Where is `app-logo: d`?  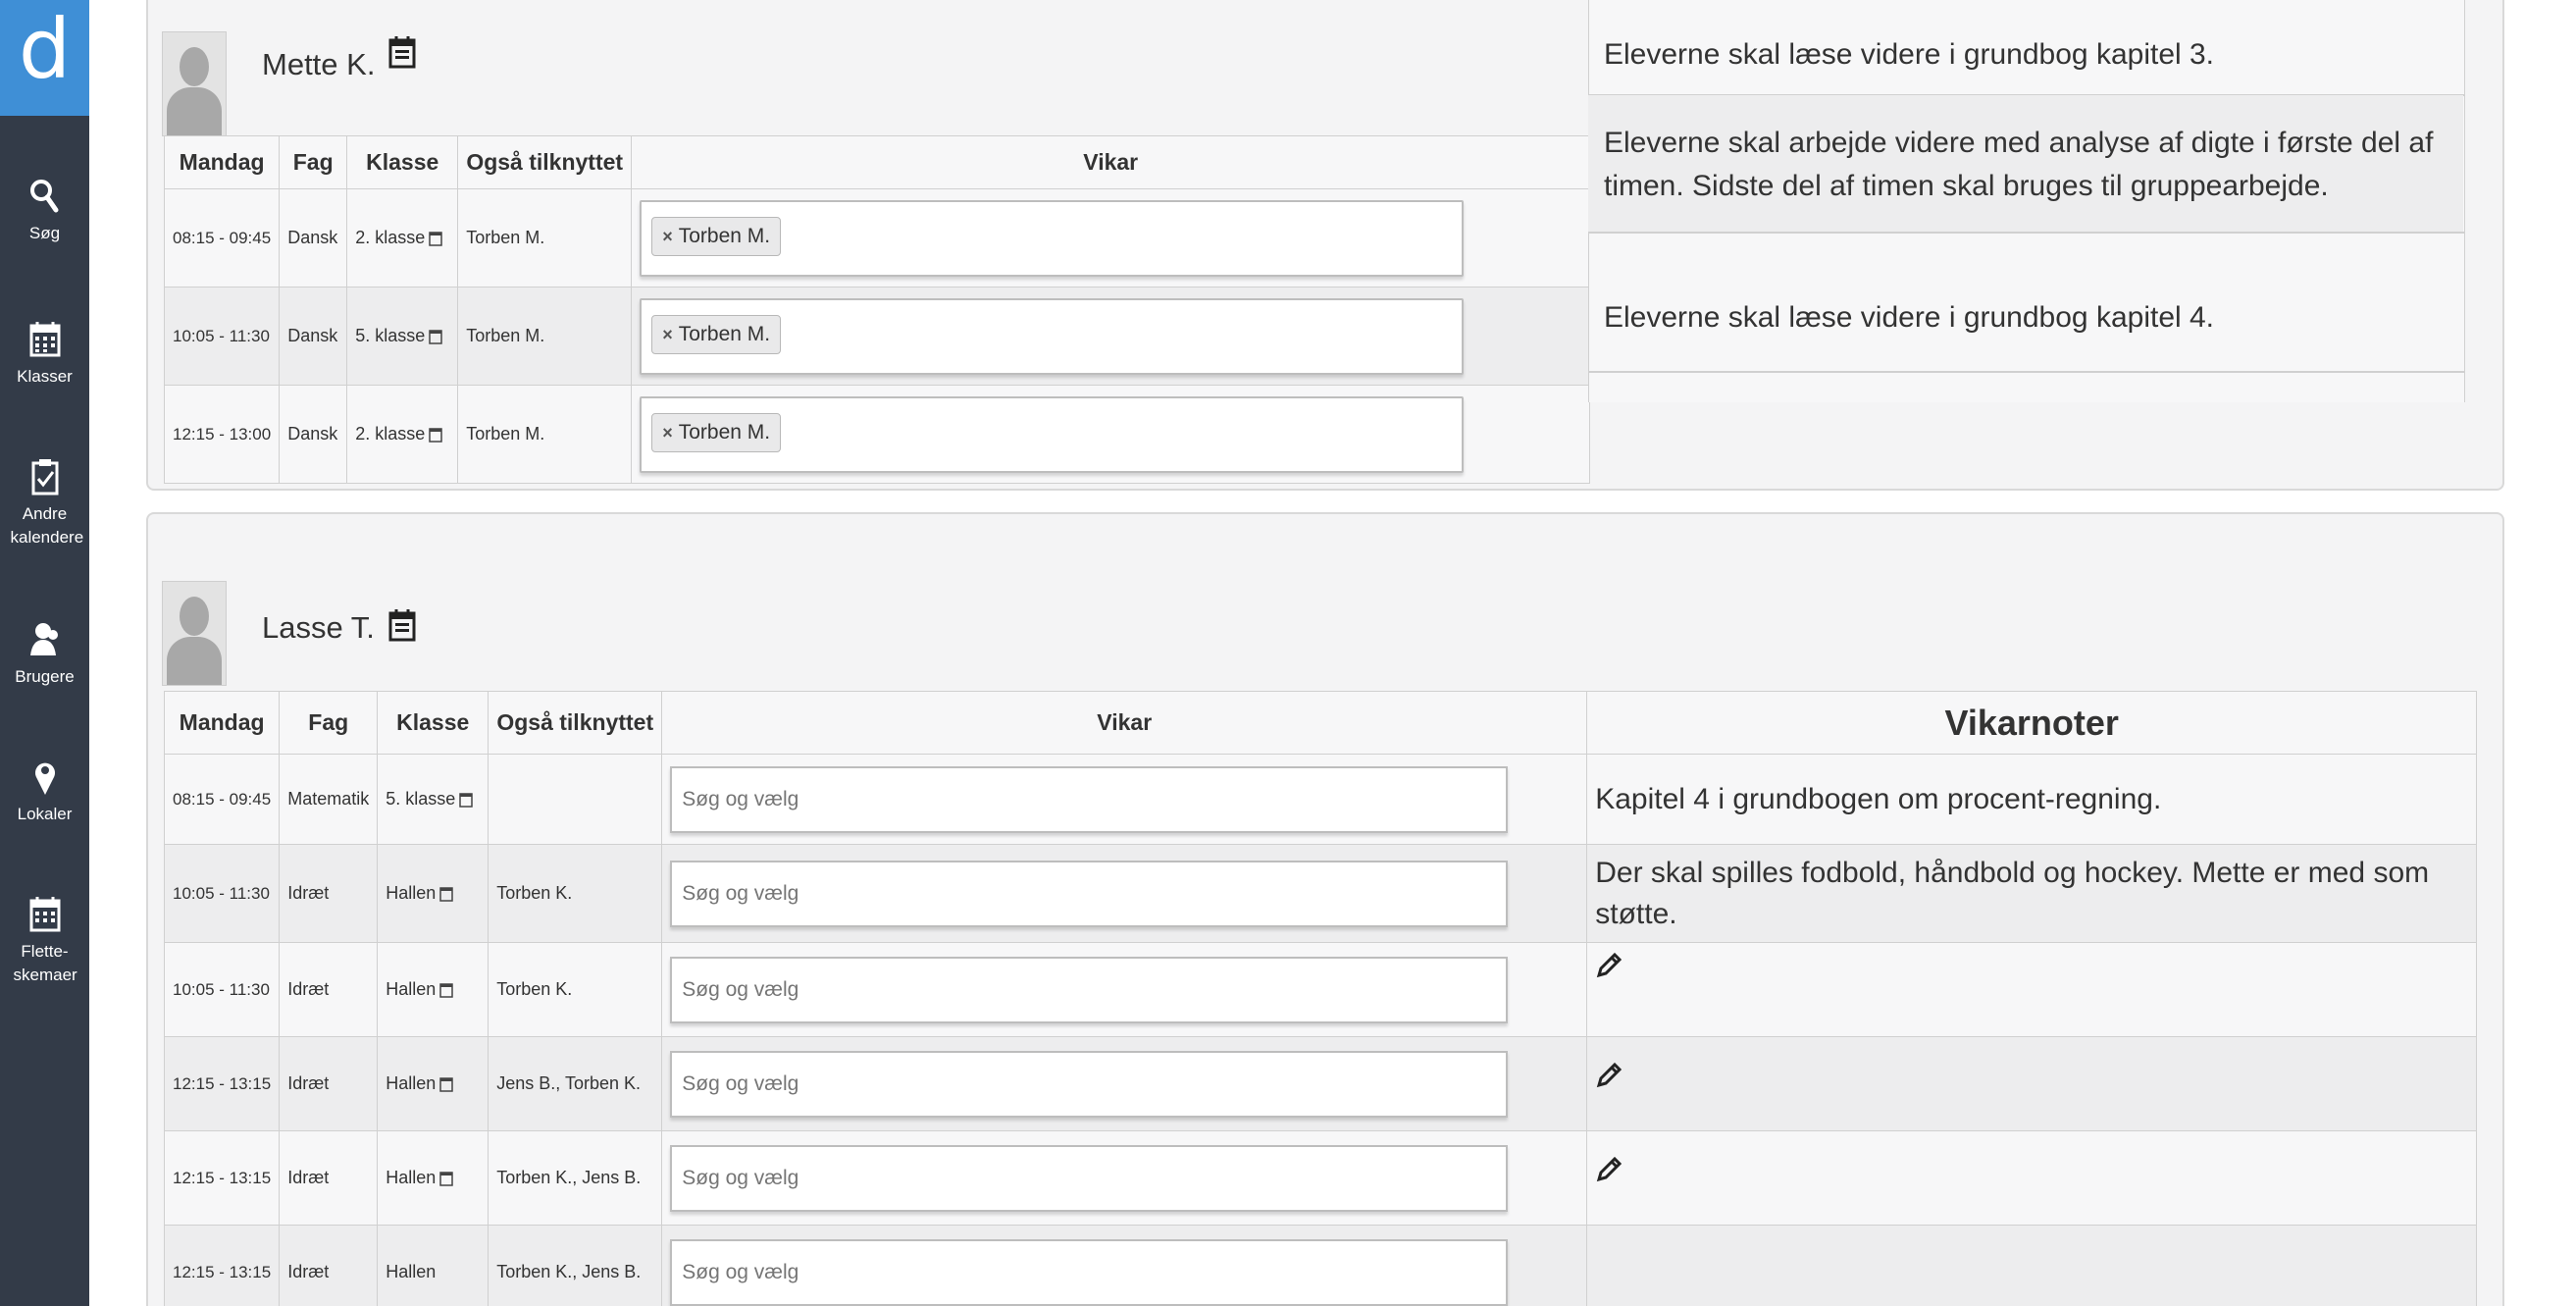
app-logo: d is located at coordinates (44, 58).